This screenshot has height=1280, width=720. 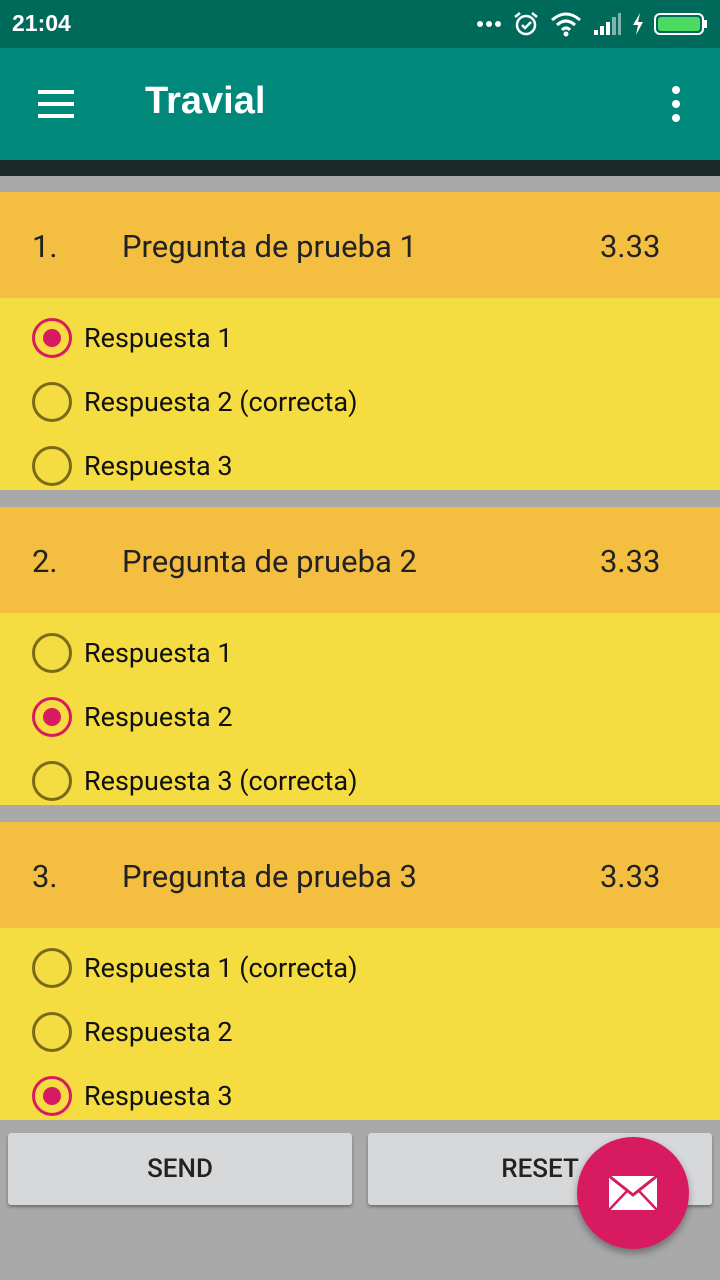 I want to click on status-bar: 21:04, so click(x=360, y=24).